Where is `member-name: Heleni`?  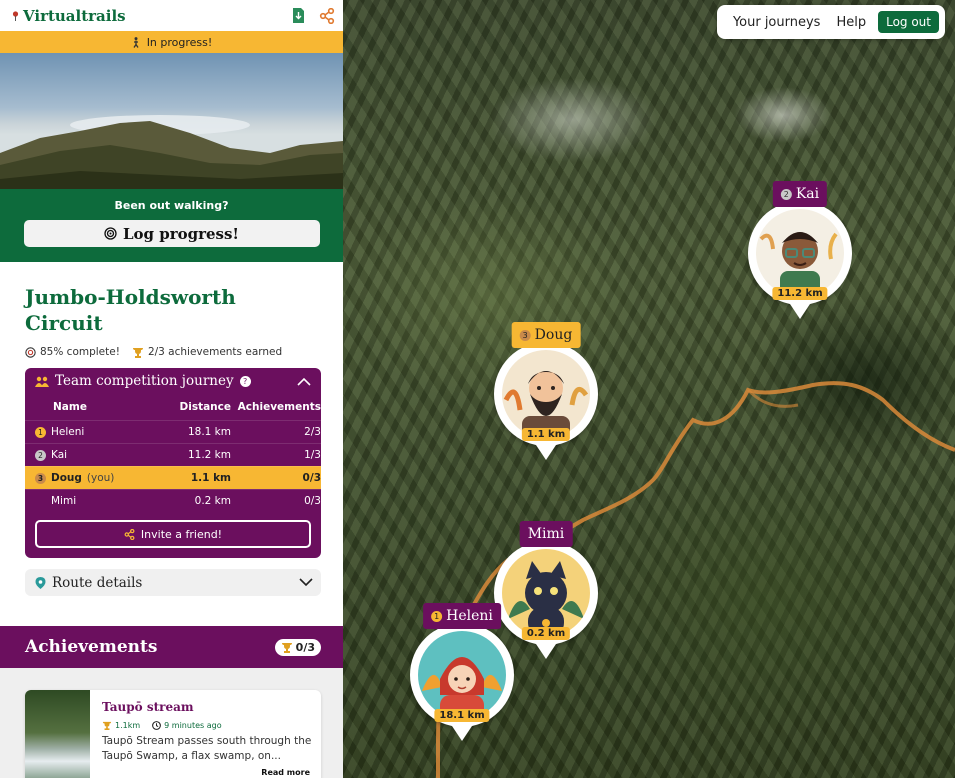 member-name: Heleni is located at coordinates (68, 432).